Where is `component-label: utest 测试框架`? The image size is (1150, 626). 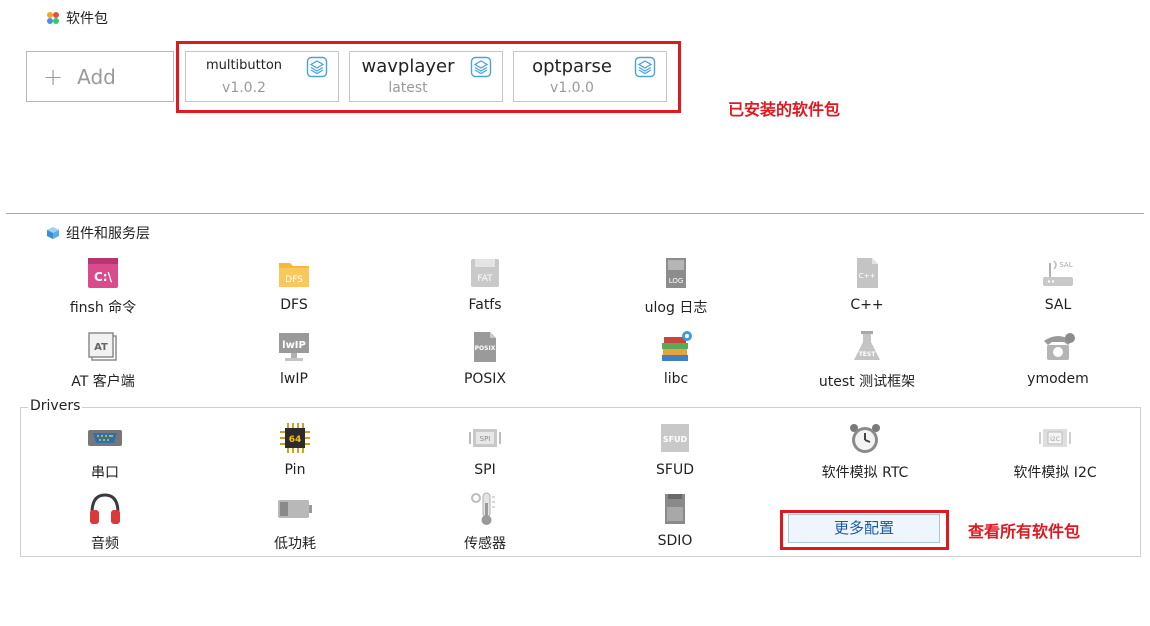 component-label: utest 测试框架 is located at coordinates (867, 382).